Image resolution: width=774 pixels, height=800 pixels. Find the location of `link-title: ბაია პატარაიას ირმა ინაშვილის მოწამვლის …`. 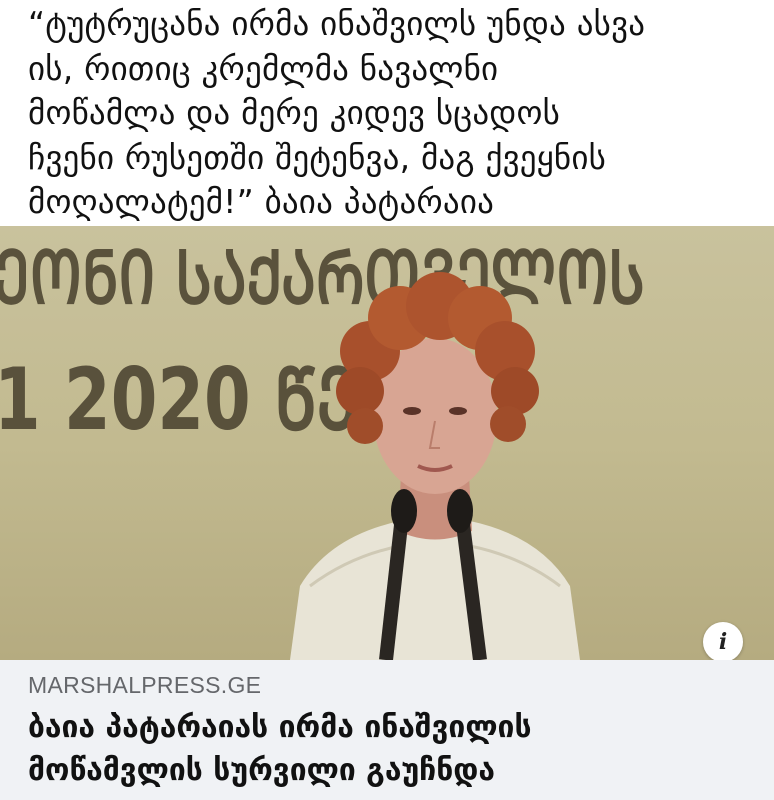

link-title: ბაია პატარაიას ირმა ინაშვილის მოწამვლის … is located at coordinates (387, 749).